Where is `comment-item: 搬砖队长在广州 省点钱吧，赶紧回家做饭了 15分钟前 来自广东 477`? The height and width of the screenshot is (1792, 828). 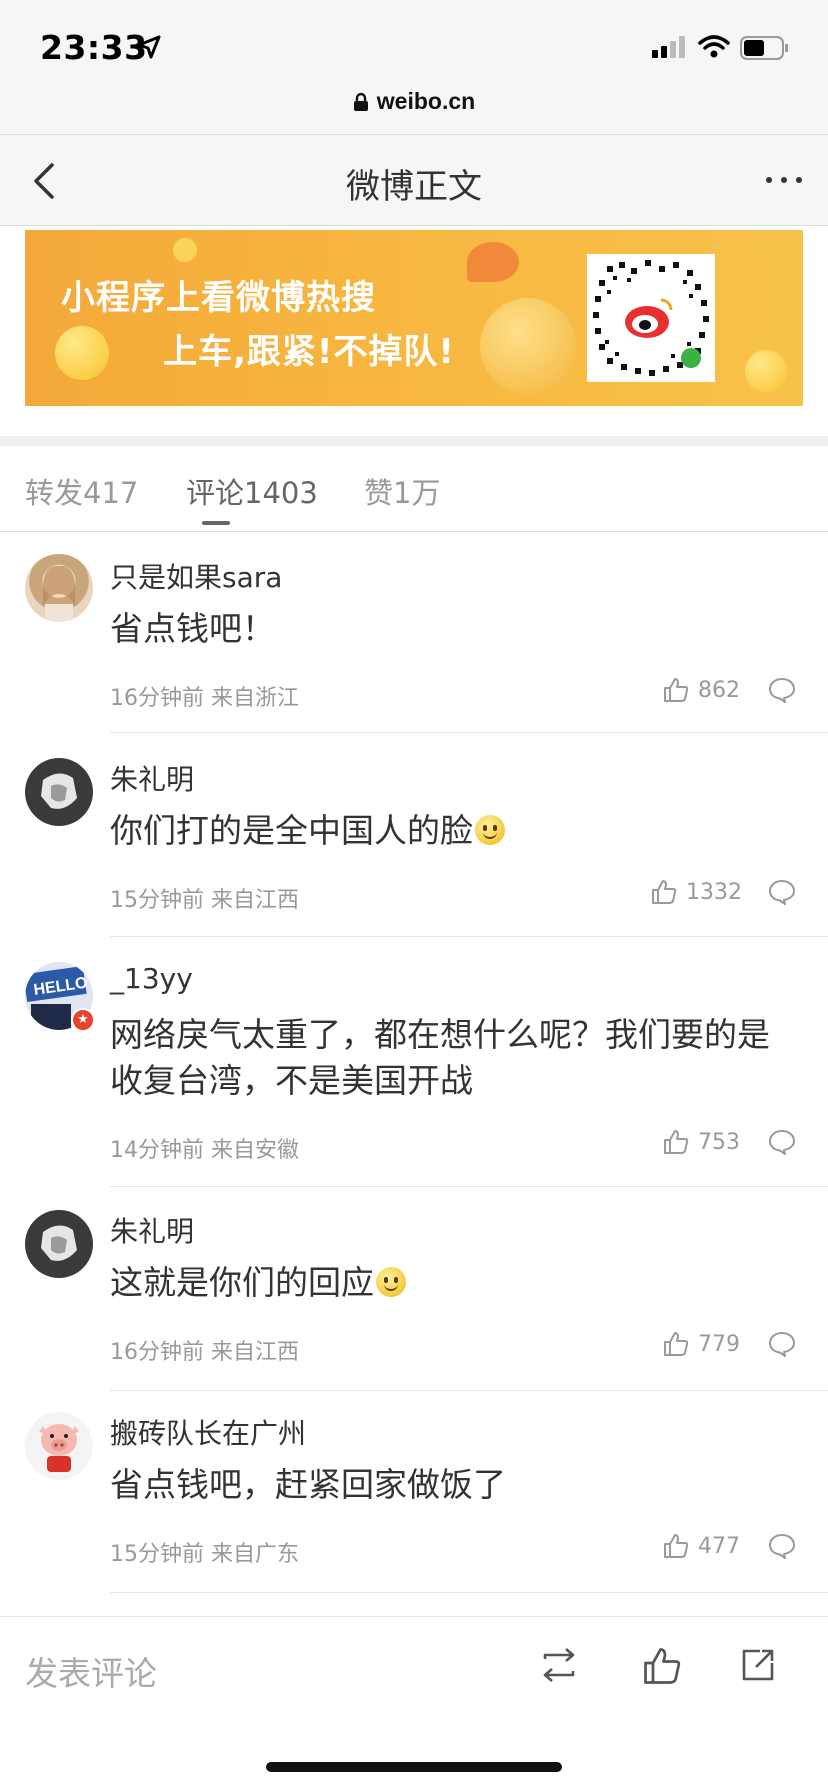 comment-item: 搬砖队长在广州 省点钱吧，赶紧回家做饭了 15分钟前 来自广东 477 is located at coordinates (414, 1494).